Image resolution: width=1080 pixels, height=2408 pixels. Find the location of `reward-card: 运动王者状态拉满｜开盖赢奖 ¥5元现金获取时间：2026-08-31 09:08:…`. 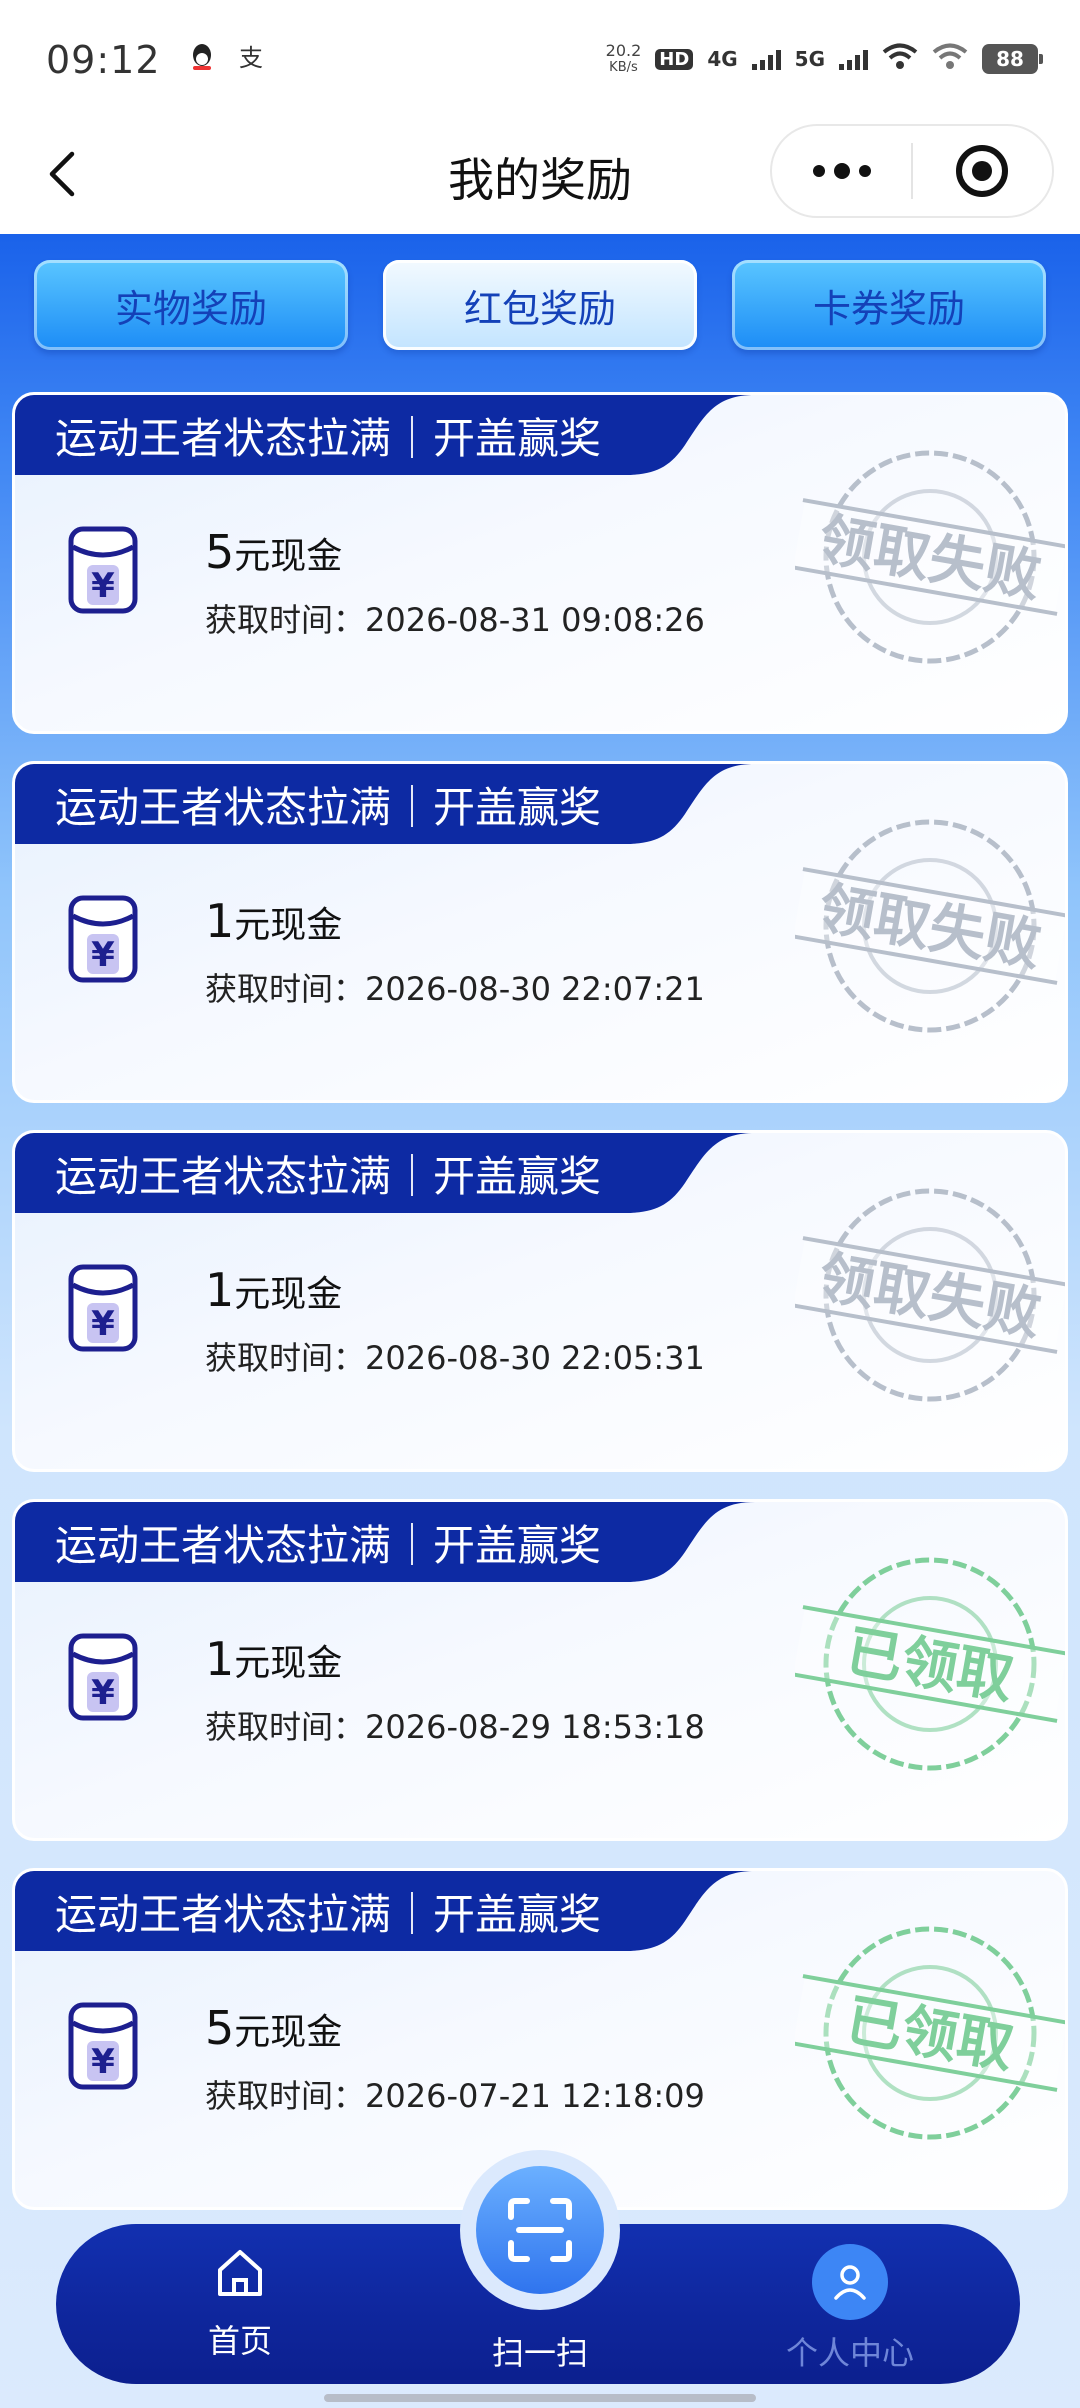

reward-card: 运动王者状态拉满｜开盖赢奖 ¥5元现金获取时间：2026-08-31 09:08:… is located at coordinates (540, 563).